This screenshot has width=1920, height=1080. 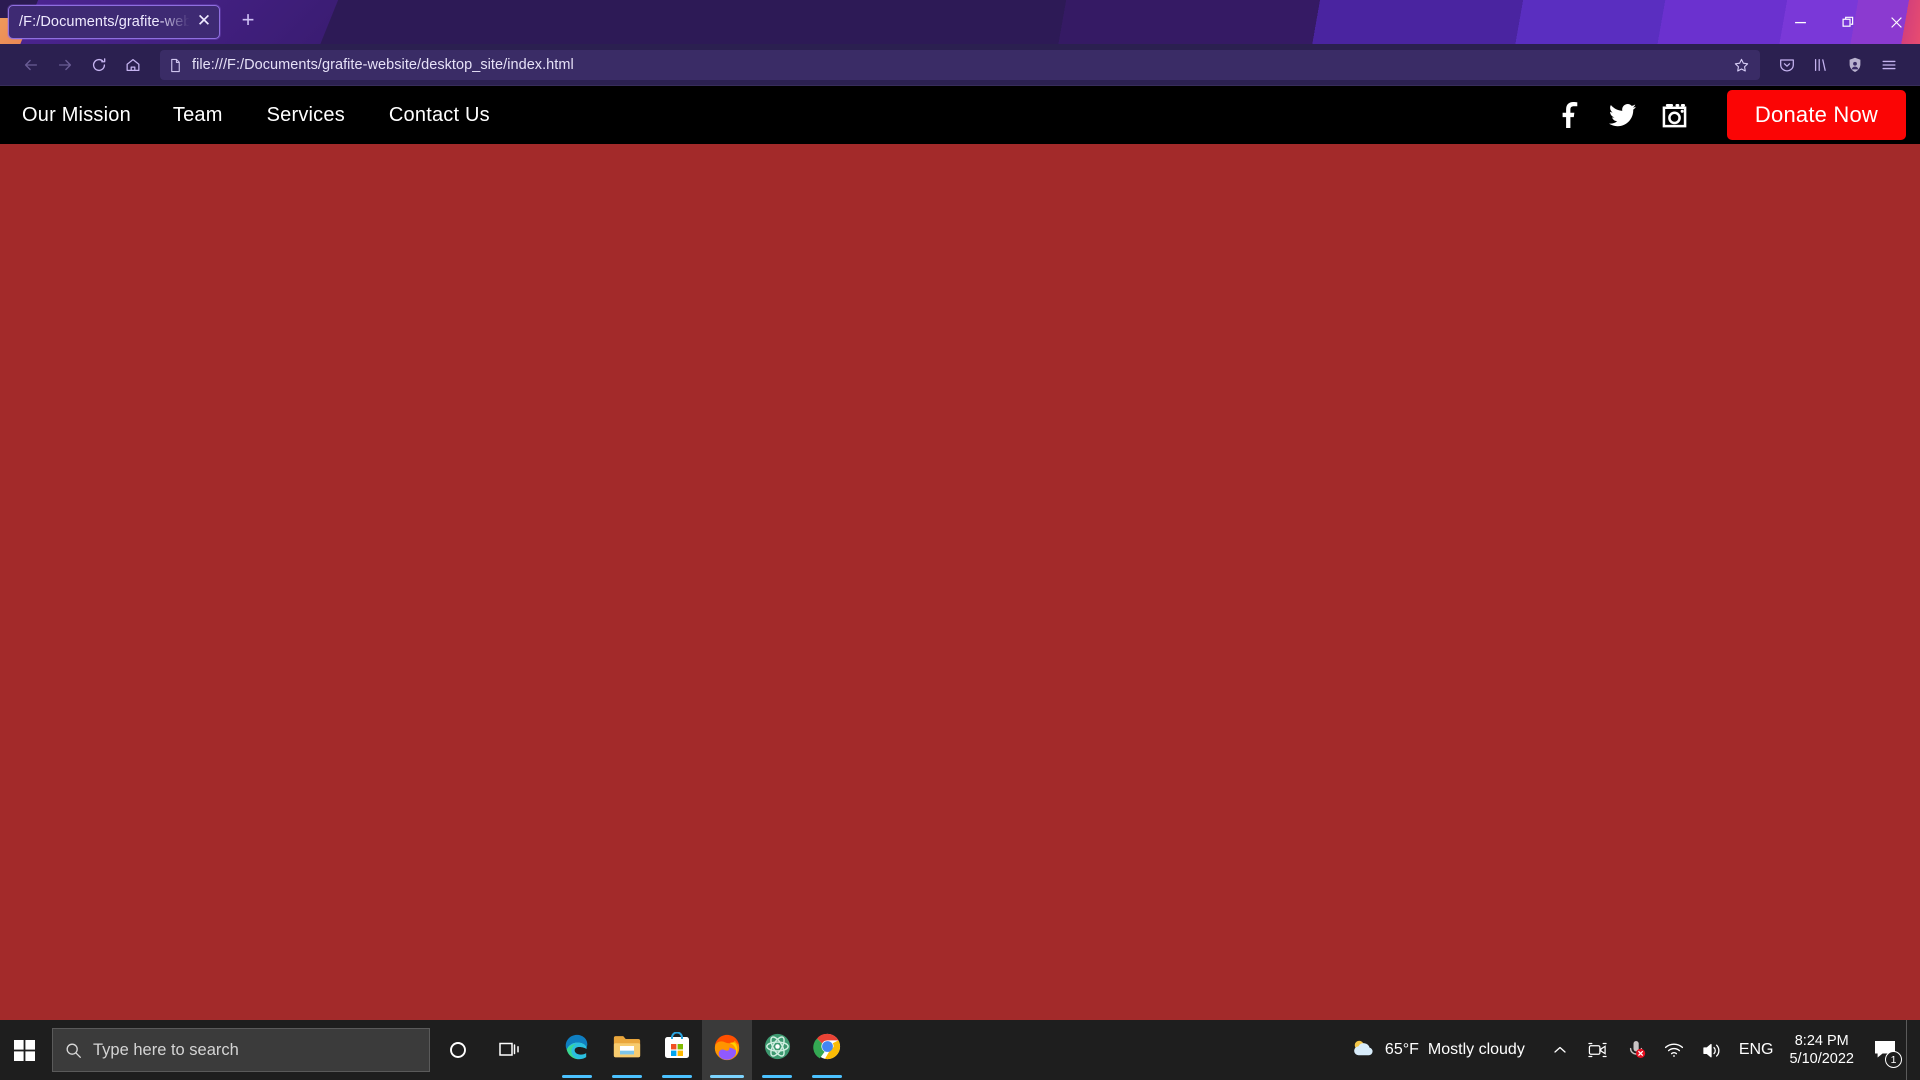 I want to click on show-desktop-button, so click(x=1910, y=1050).